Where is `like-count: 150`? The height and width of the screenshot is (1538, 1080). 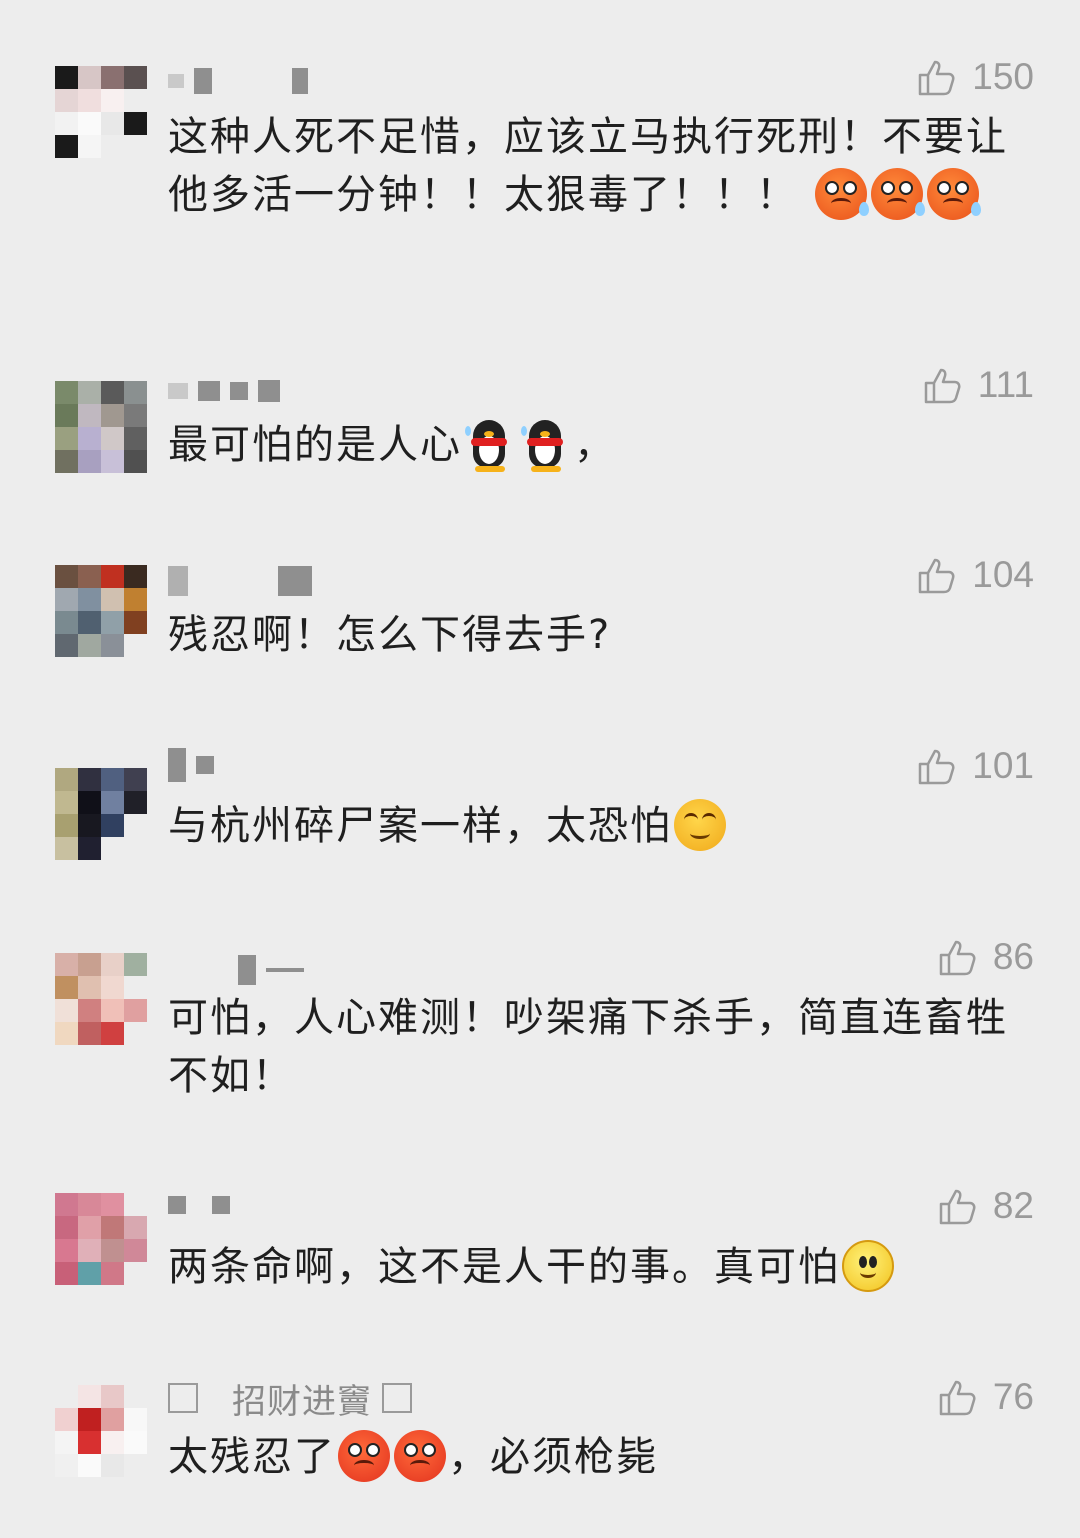 like-count: 150 is located at coordinates (1003, 76).